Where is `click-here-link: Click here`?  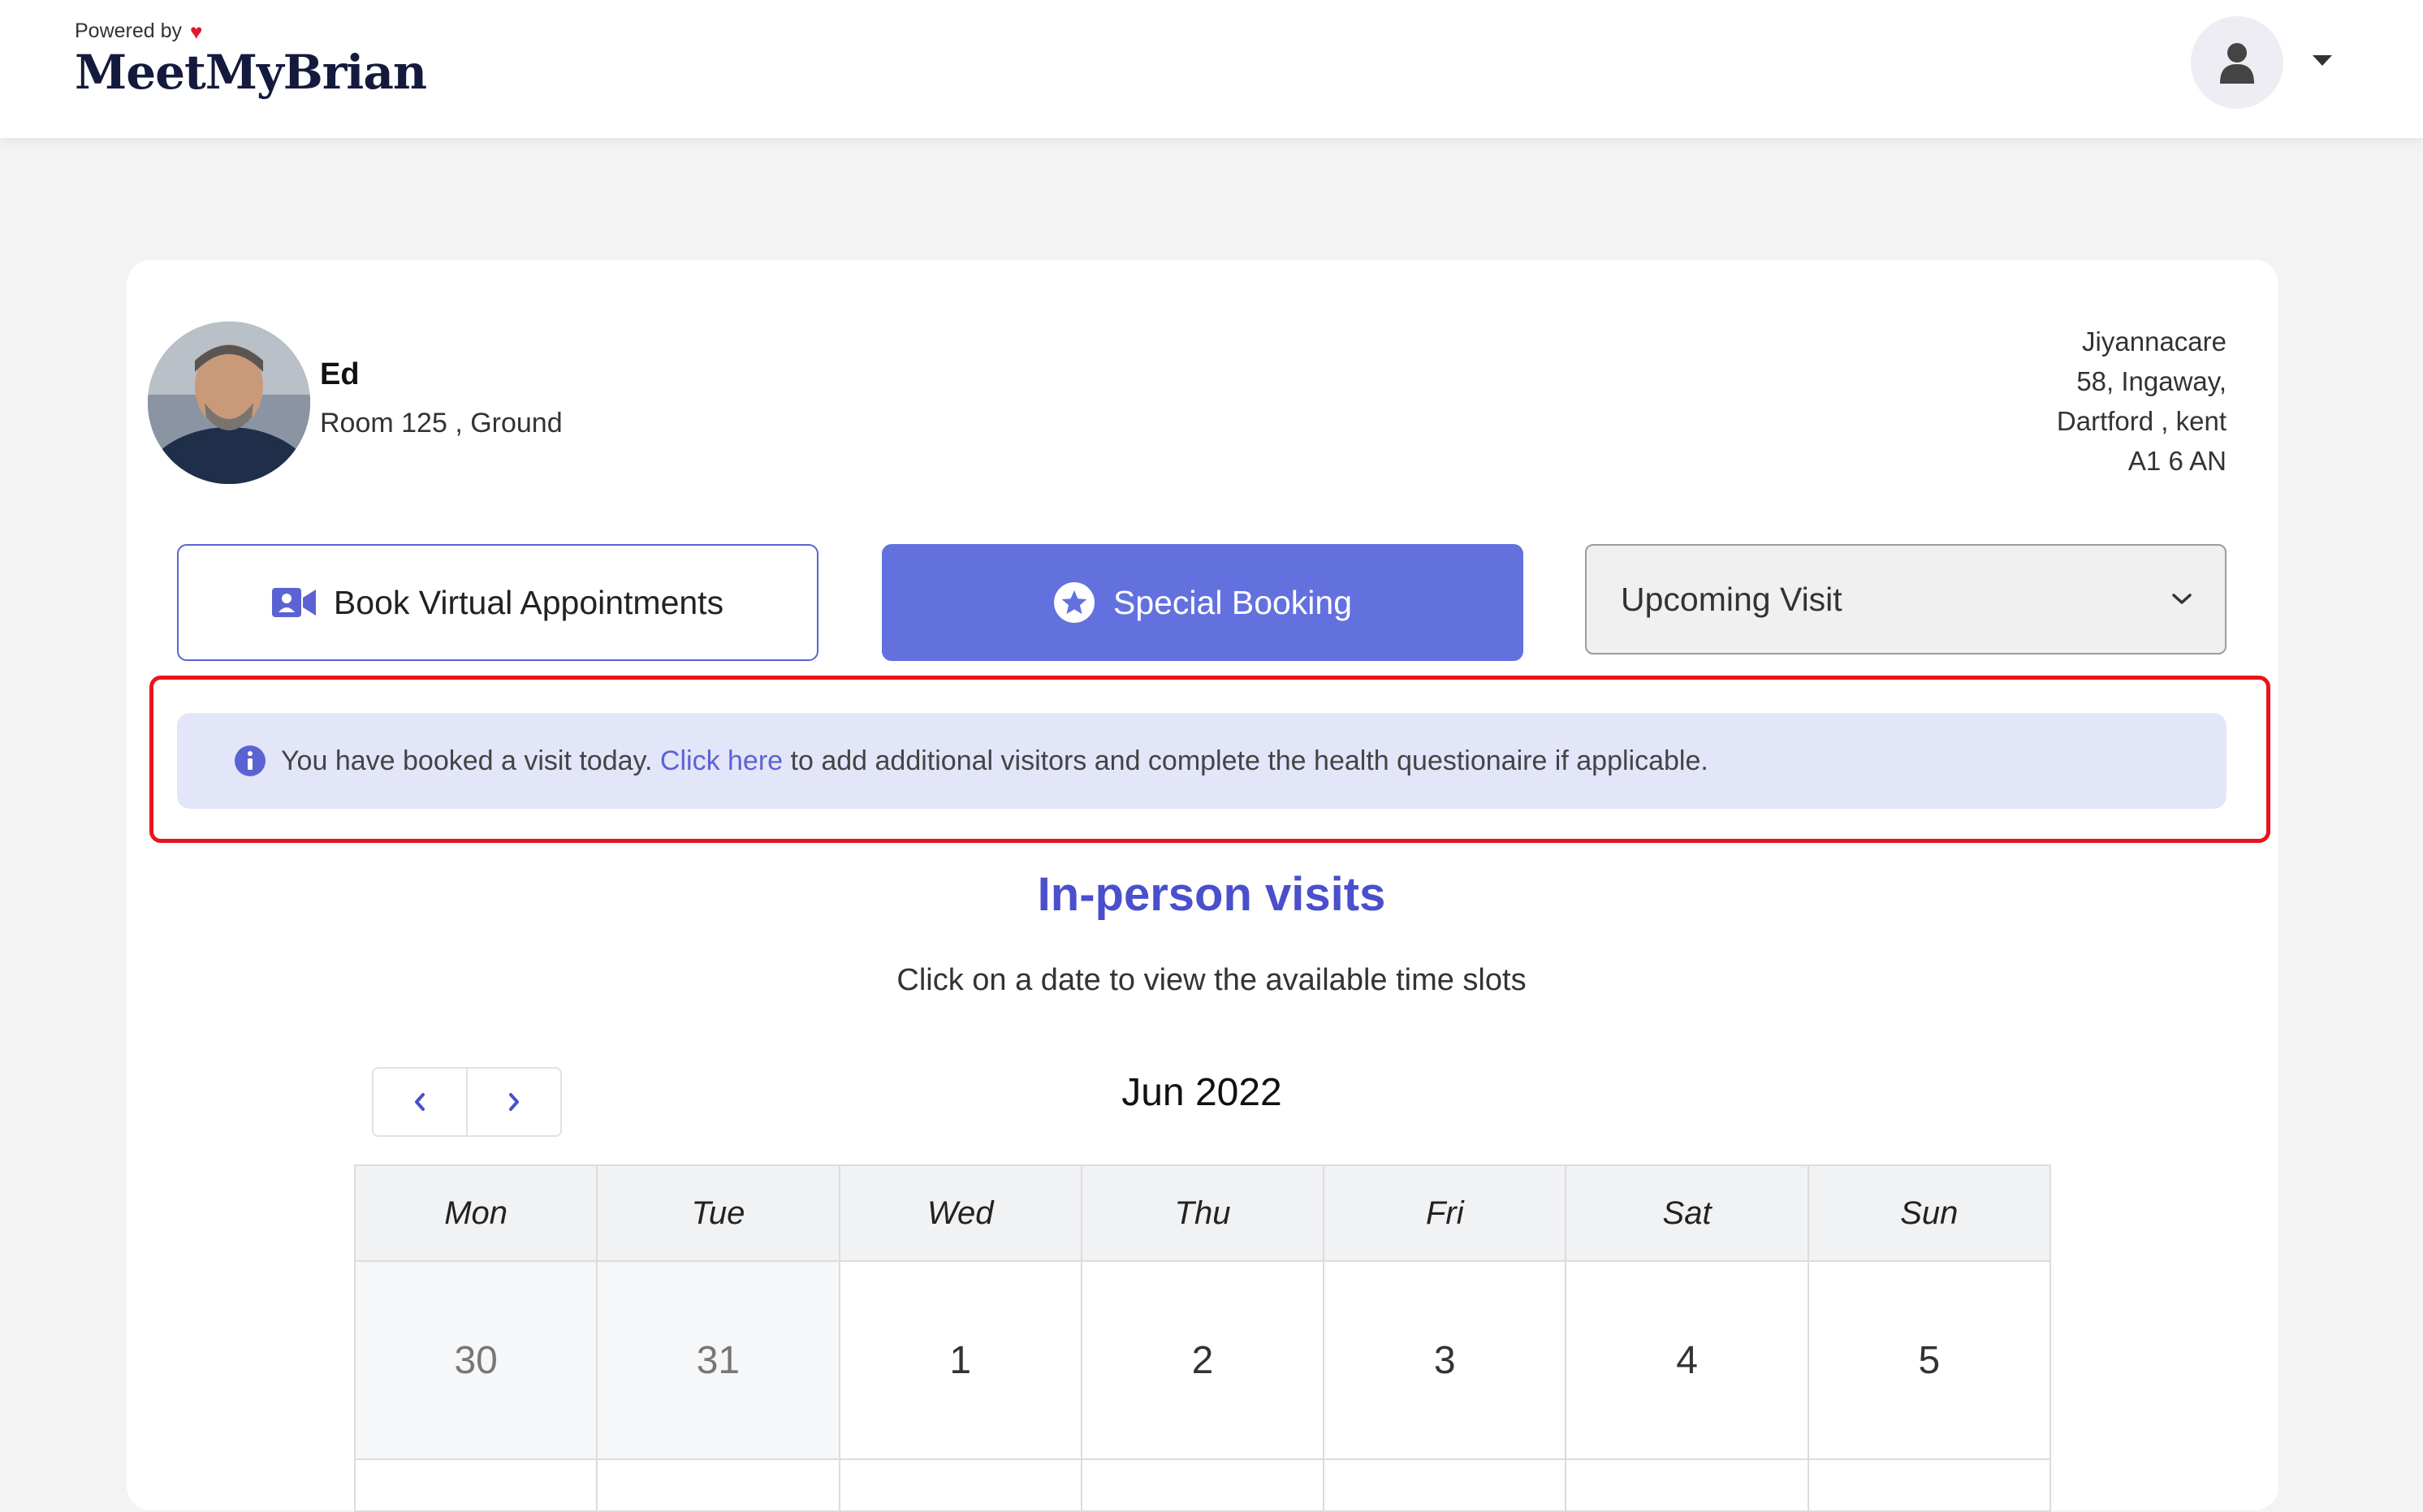 click-here-link: Click here is located at coordinates (721, 761).